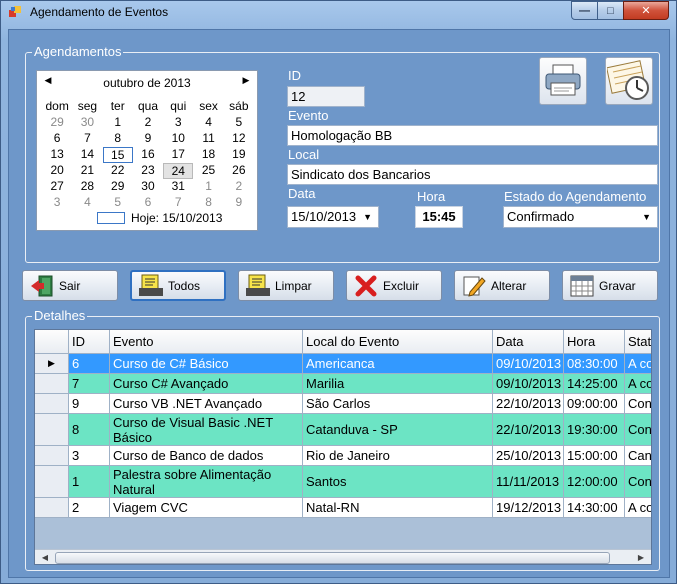 Image resolution: width=677 pixels, height=584 pixels. I want to click on cell-hora: 08:30:00, so click(594, 364).